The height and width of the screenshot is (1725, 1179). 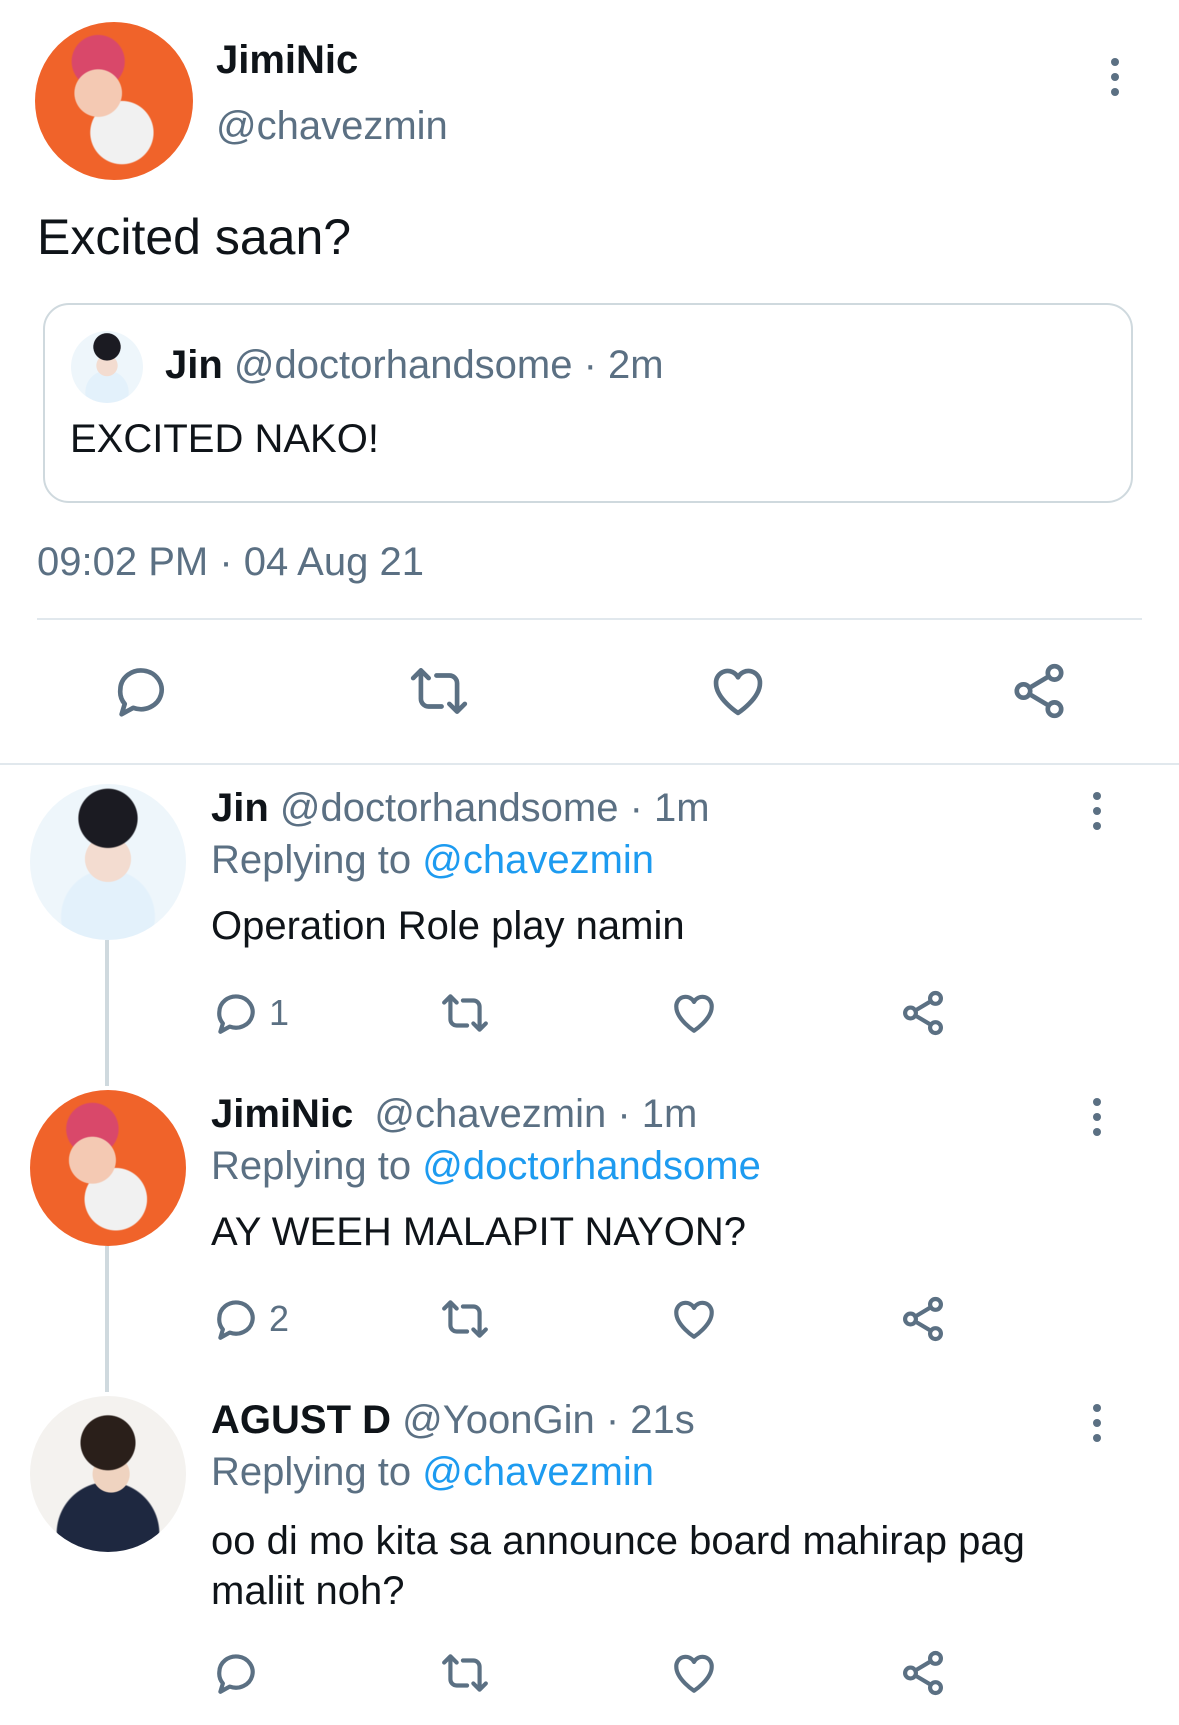 What do you see at coordinates (650, 1420) in the screenshot?
I see `reply-time: · 21s` at bounding box center [650, 1420].